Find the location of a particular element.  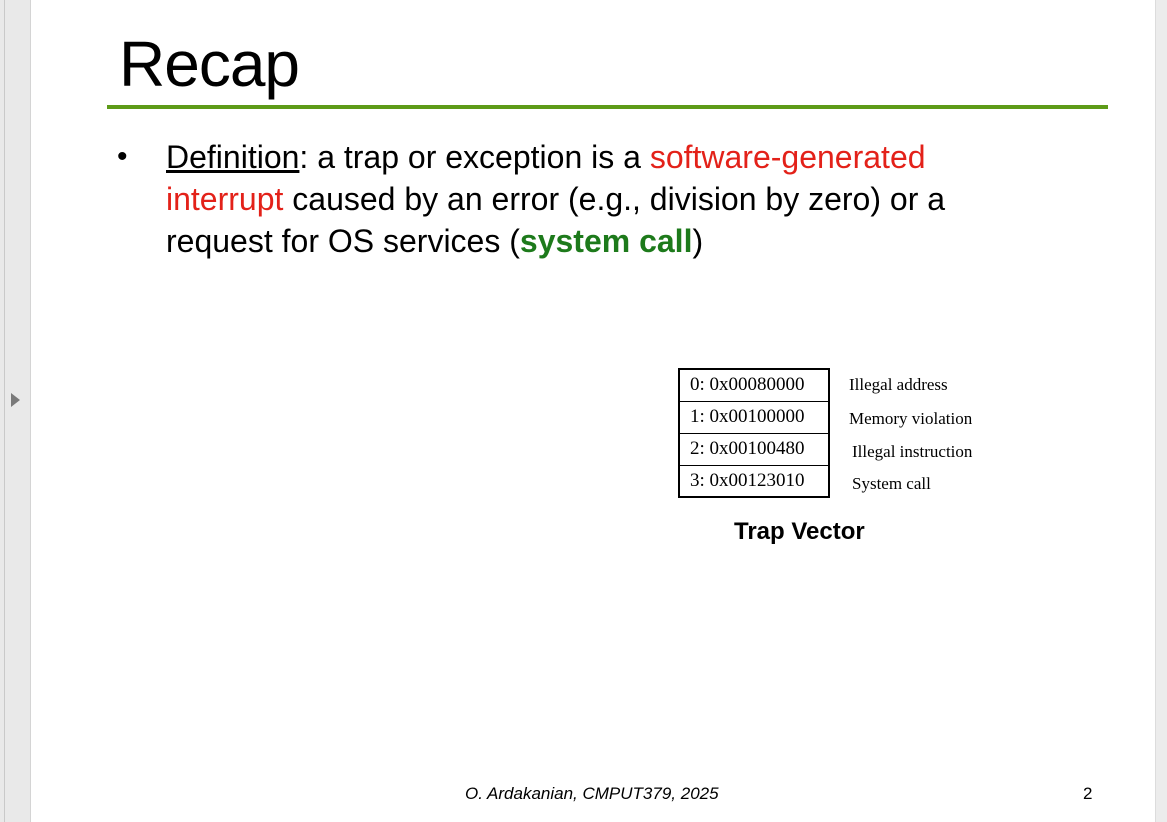

trap-label: Illegal address is located at coordinates (898, 384).